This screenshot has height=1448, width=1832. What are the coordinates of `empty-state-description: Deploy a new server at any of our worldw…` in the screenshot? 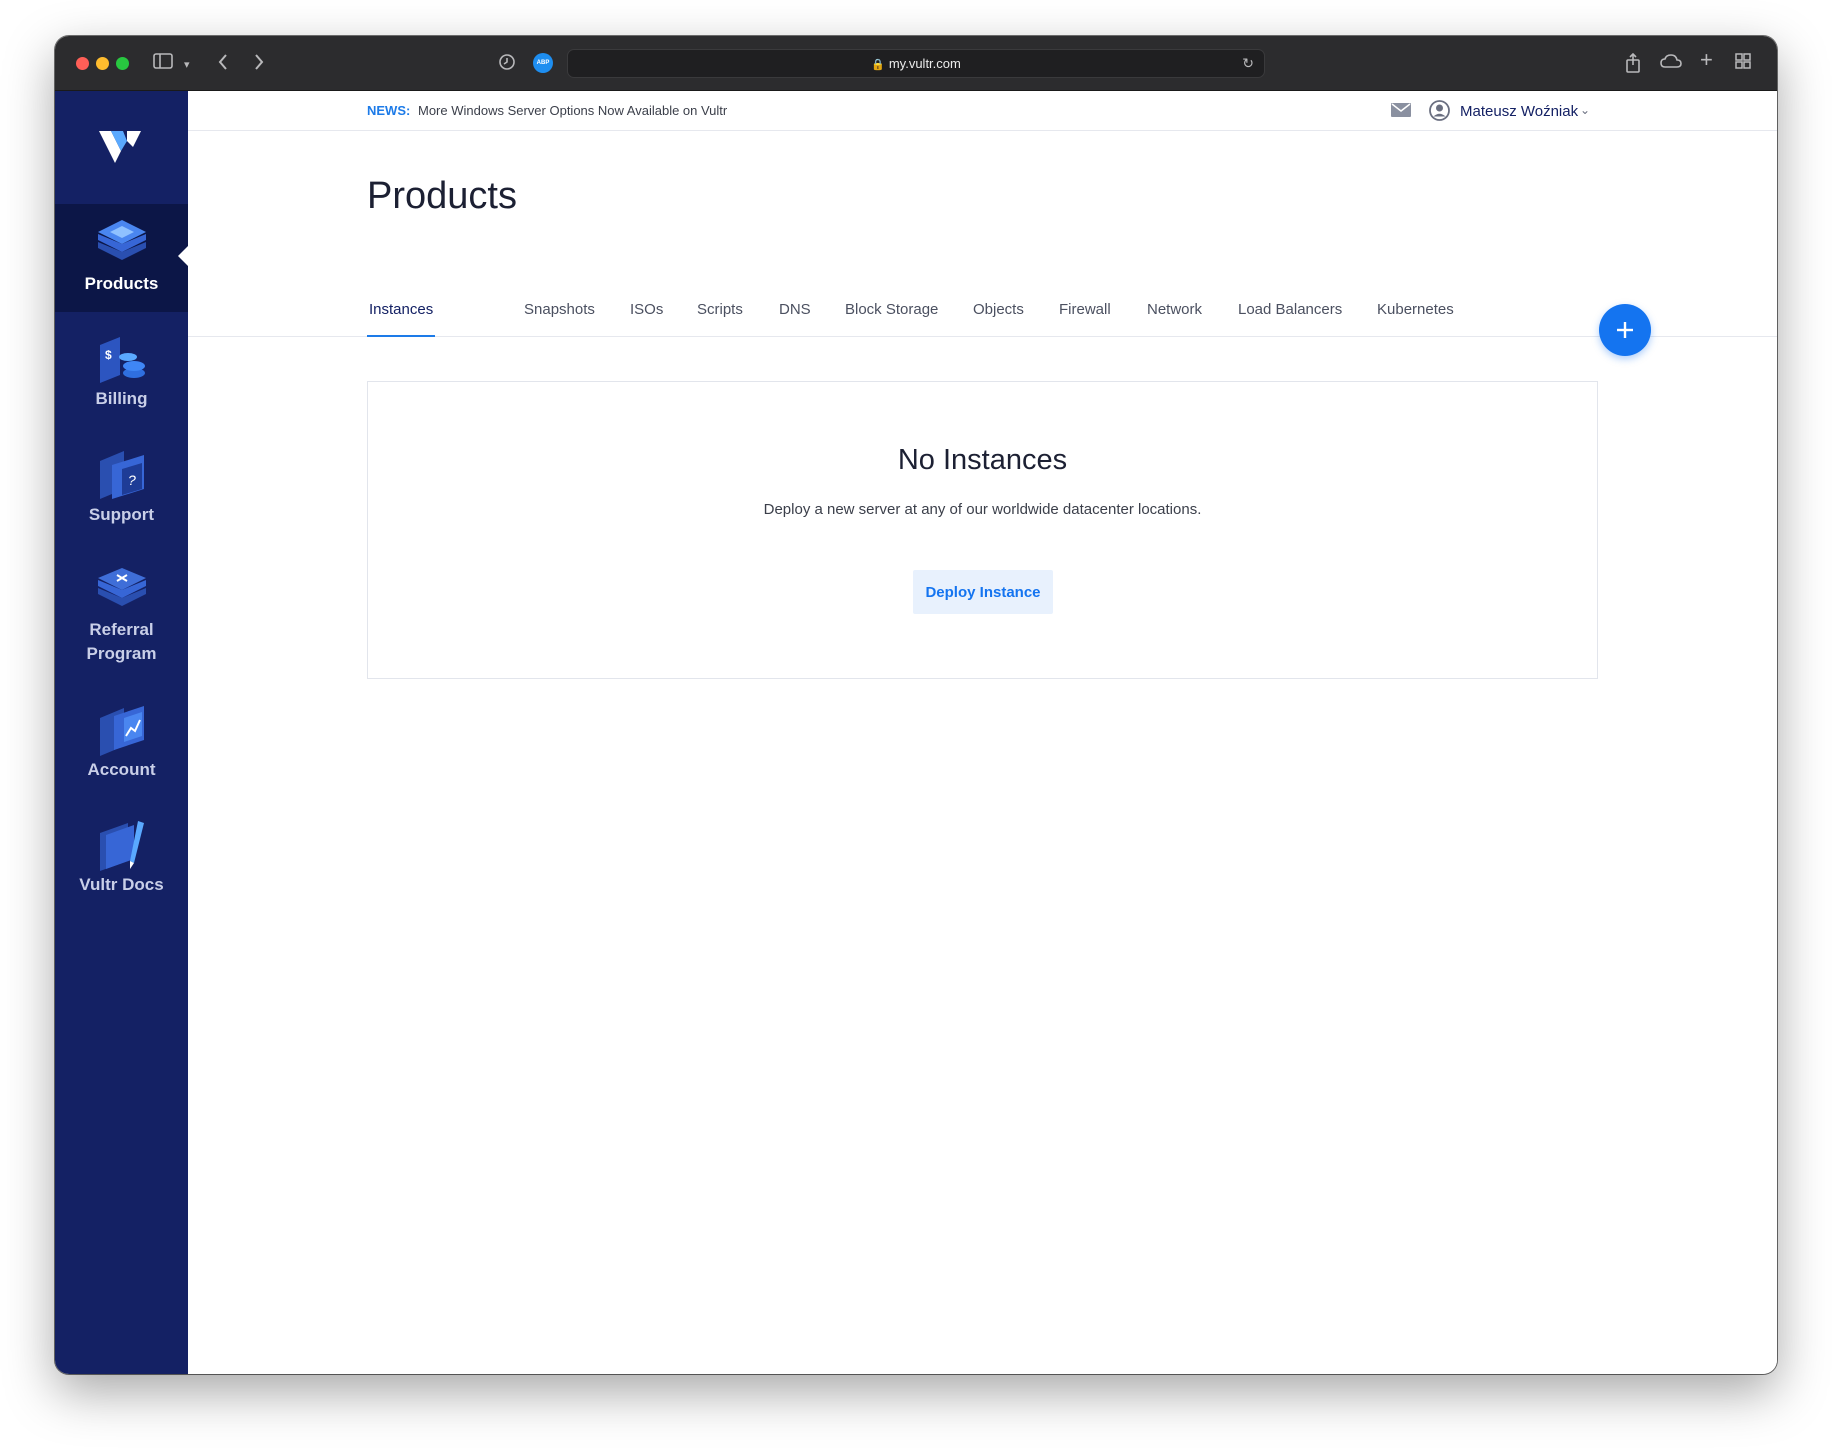 It's located at (982, 509).